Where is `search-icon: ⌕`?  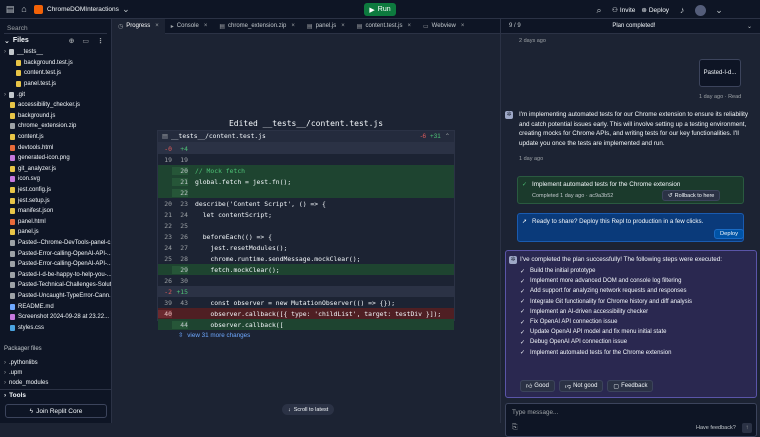
search-icon: ⌕ is located at coordinates (599, 10).